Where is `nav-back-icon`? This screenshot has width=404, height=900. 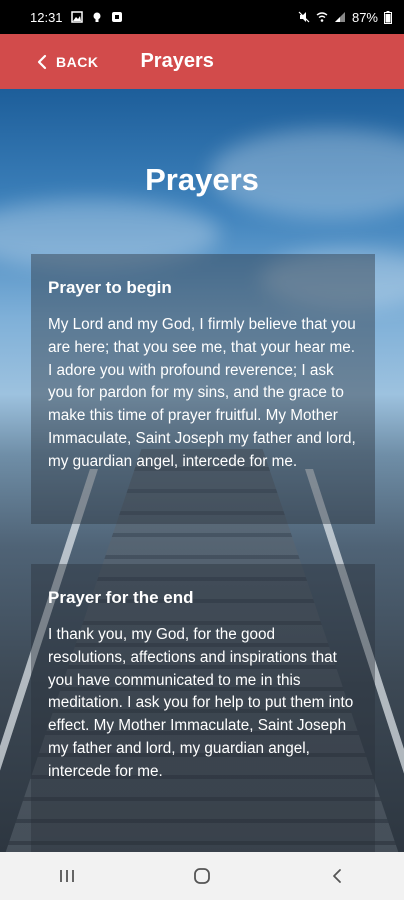 nav-back-icon is located at coordinates (336, 876).